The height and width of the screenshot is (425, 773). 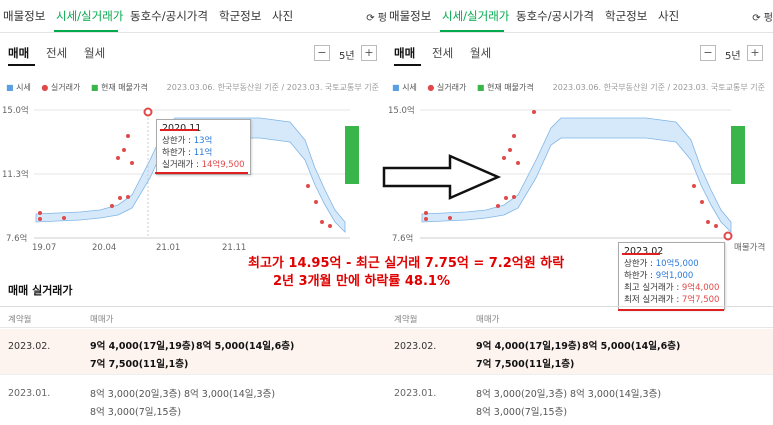 I want to click on tooltip-upper: 상한가 : 13억, so click(x=187, y=141).